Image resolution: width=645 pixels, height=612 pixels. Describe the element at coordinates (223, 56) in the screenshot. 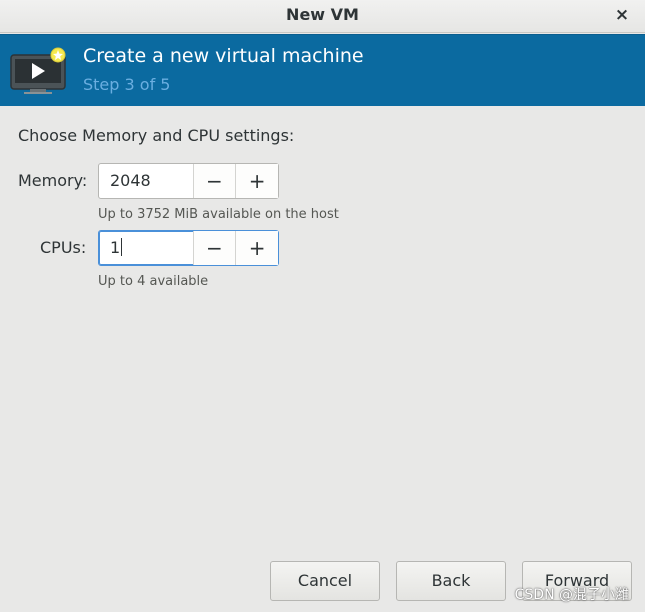

I see `wizard-title: Create a new virtual machine` at that location.